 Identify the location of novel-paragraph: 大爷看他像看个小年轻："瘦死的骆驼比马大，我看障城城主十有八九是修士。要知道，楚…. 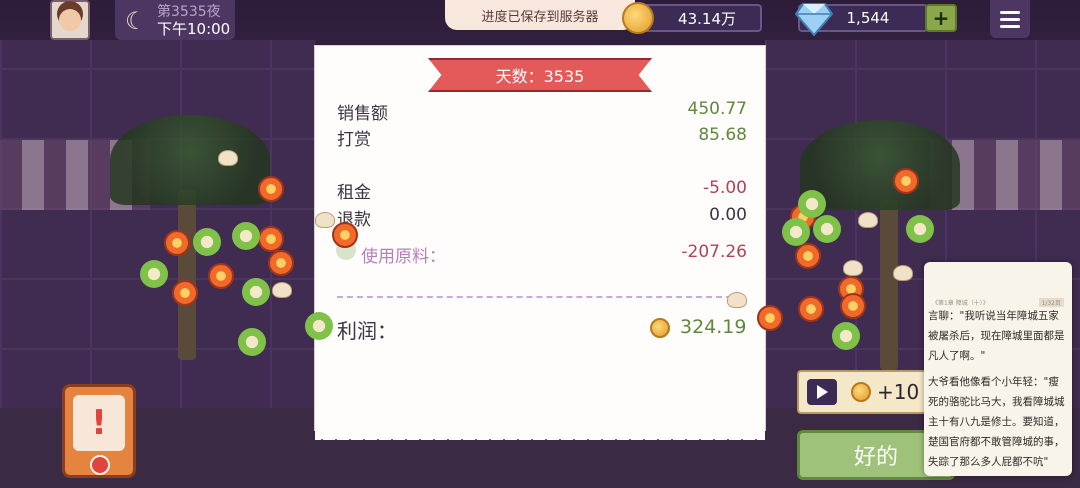
(996, 422).